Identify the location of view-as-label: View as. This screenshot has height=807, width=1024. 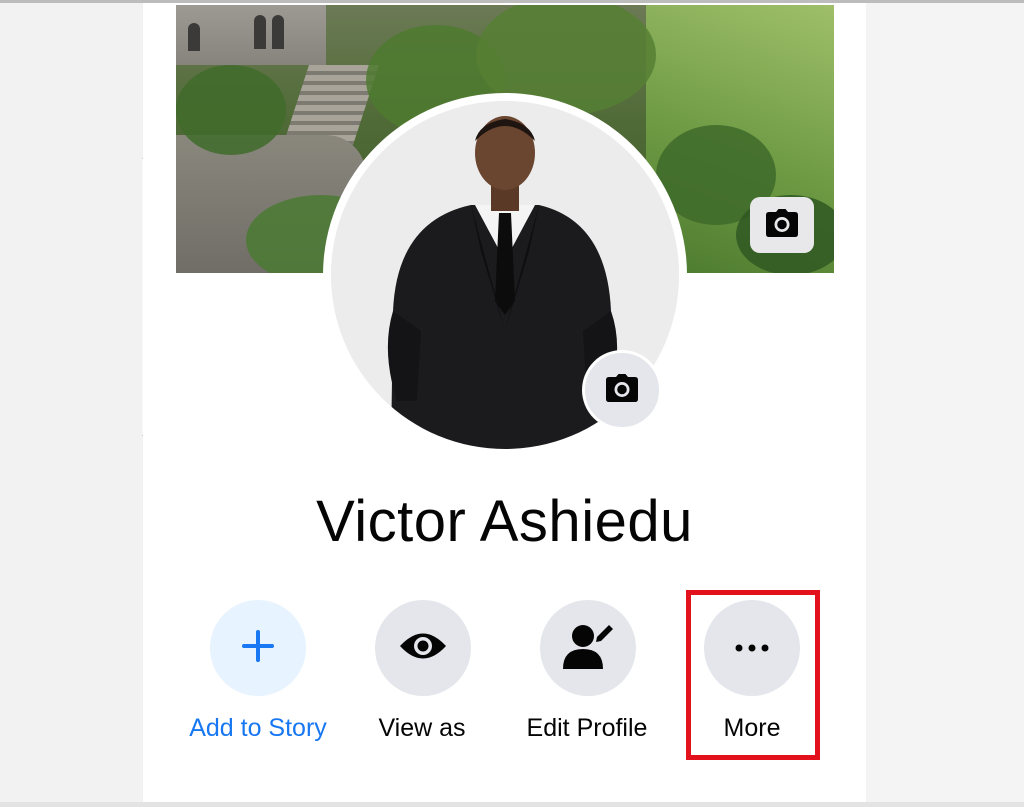
(422, 728).